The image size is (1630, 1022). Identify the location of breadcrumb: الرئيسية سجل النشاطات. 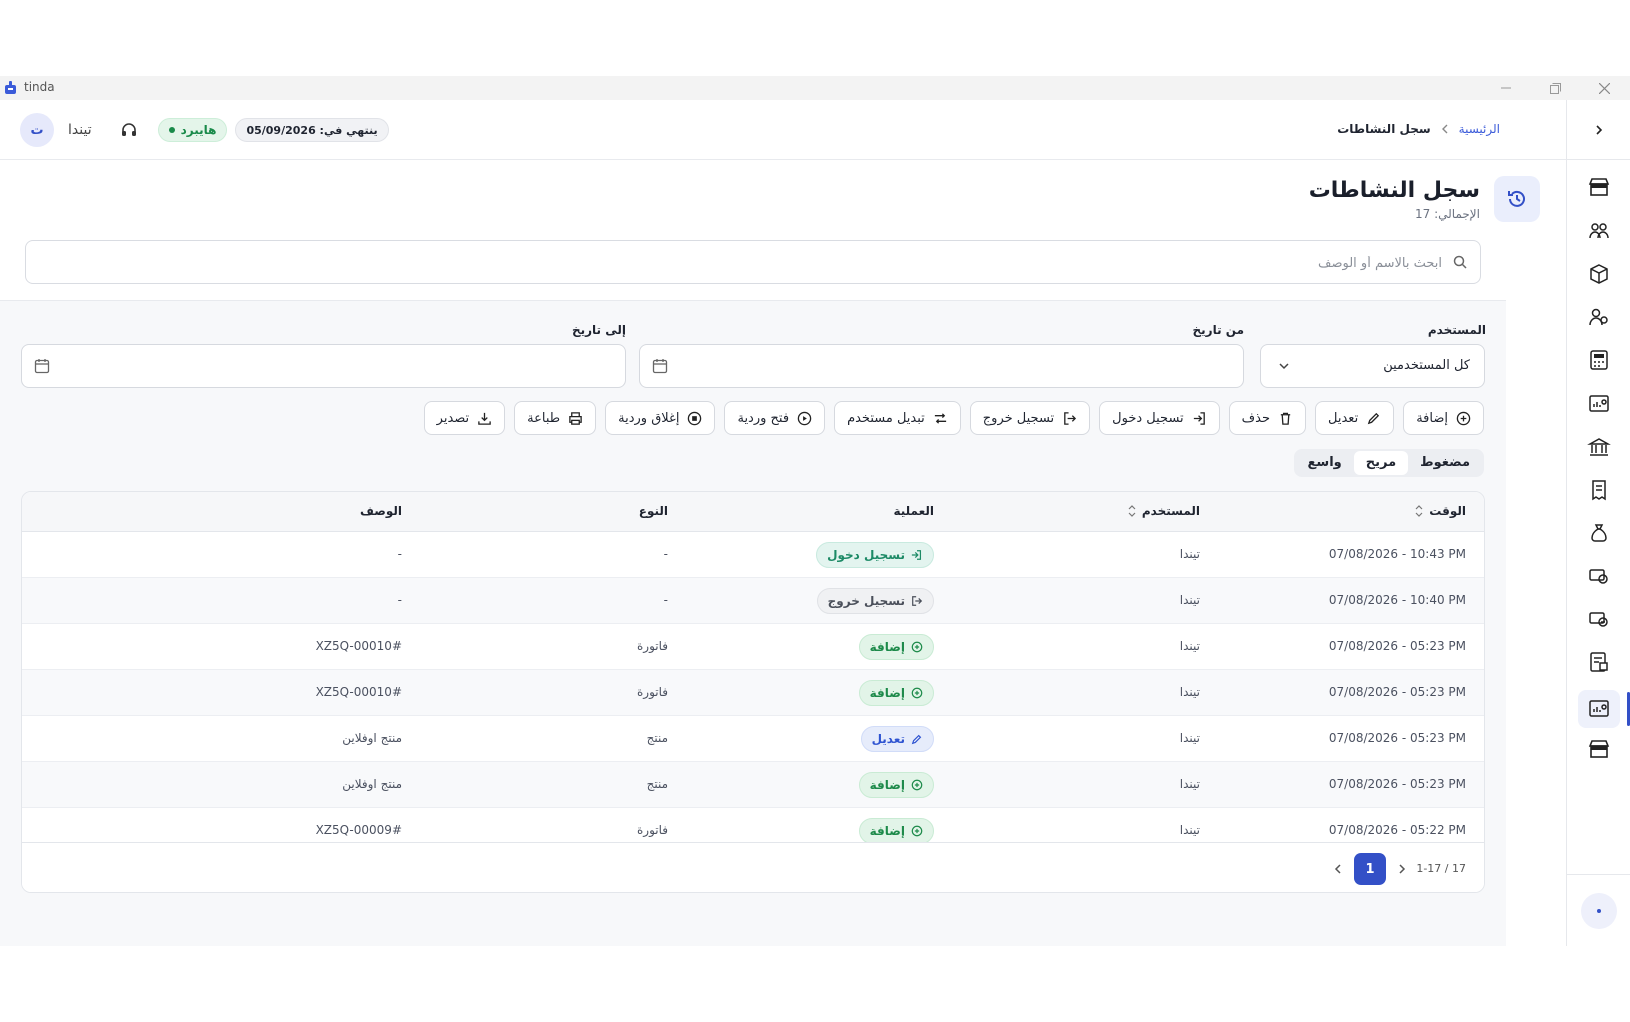
(1418, 129).